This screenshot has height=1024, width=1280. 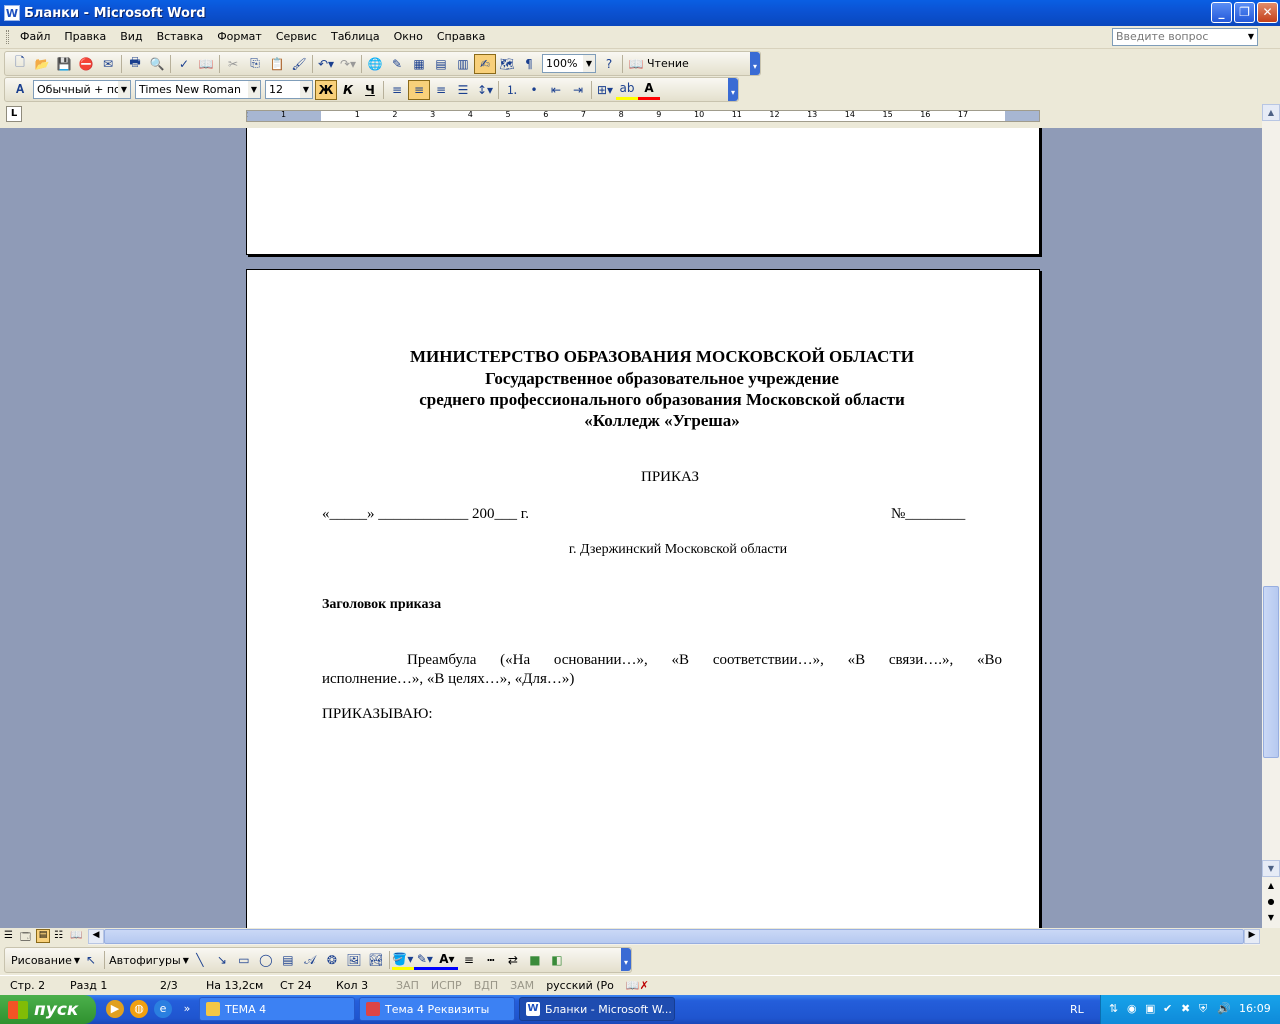 I want to click on open-folder-icon: 📂, so click(x=42, y=64).